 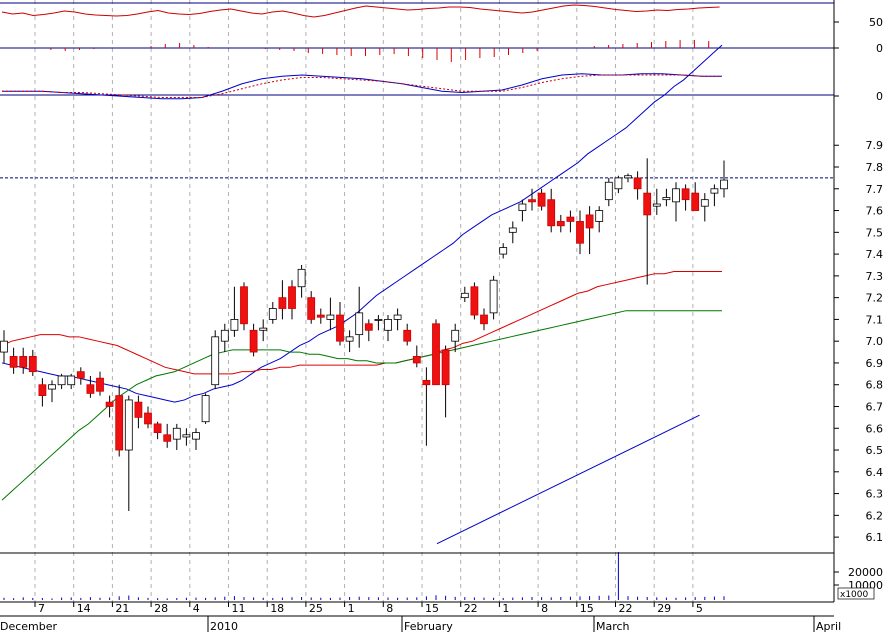 What do you see at coordinates (277, 608) in the screenshot?
I see `x-tick-label: 18` at bounding box center [277, 608].